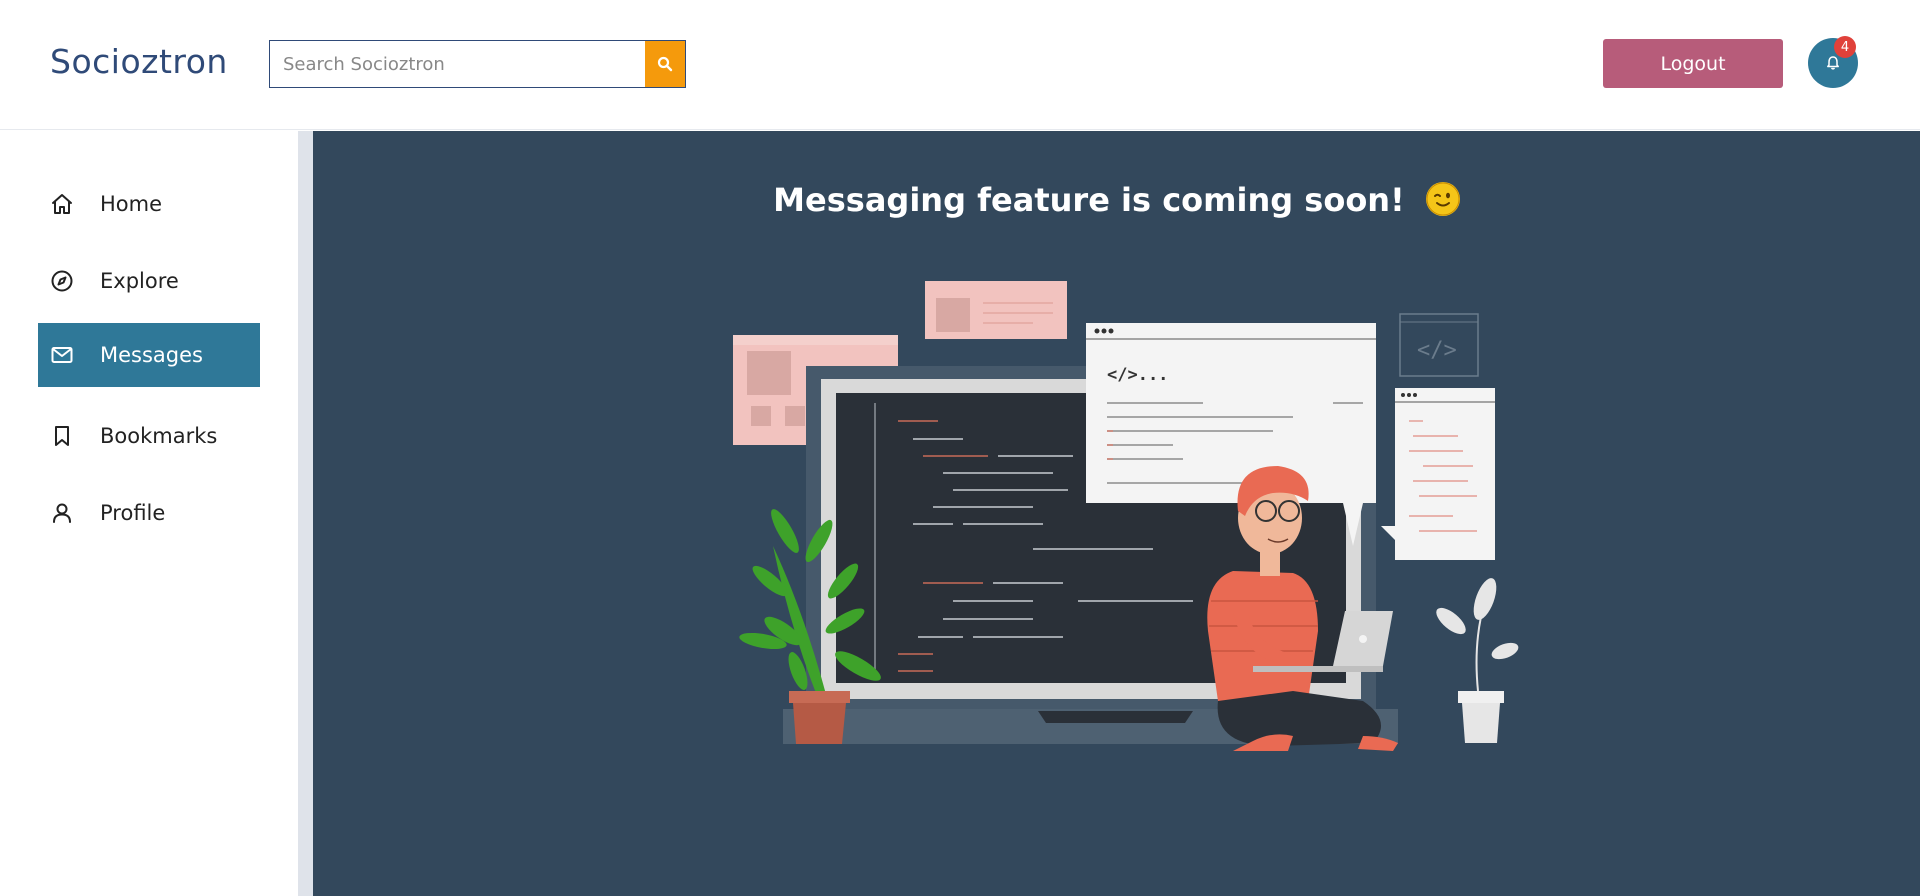  What do you see at coordinates (159, 436) in the screenshot?
I see `sidebar-item-label: Bookmarks` at bounding box center [159, 436].